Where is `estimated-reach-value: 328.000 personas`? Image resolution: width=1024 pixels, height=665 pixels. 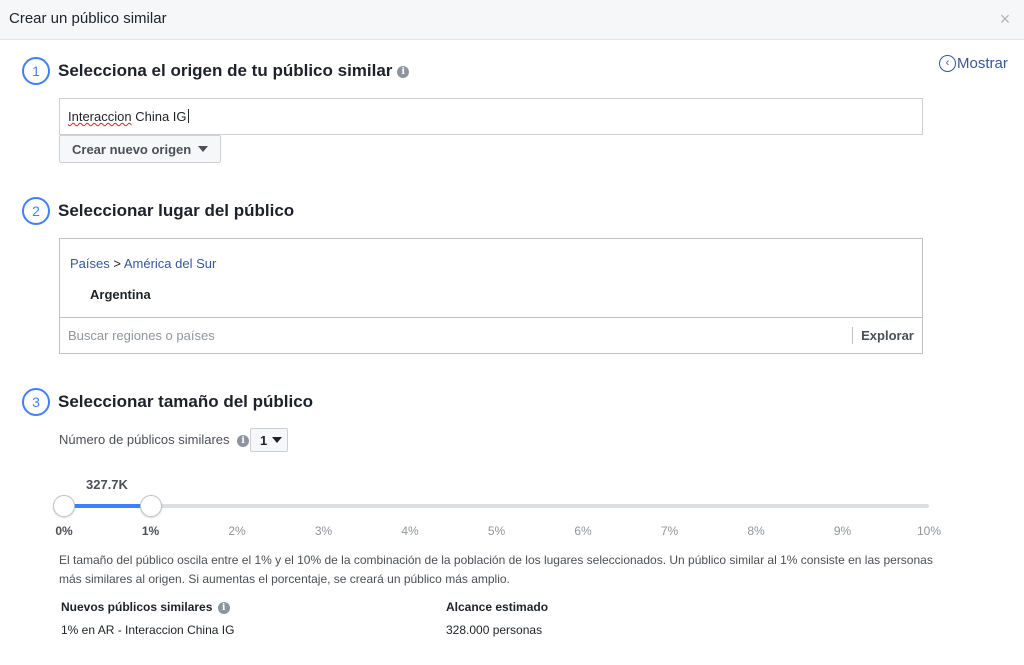 estimated-reach-value: 328.000 personas is located at coordinates (494, 630).